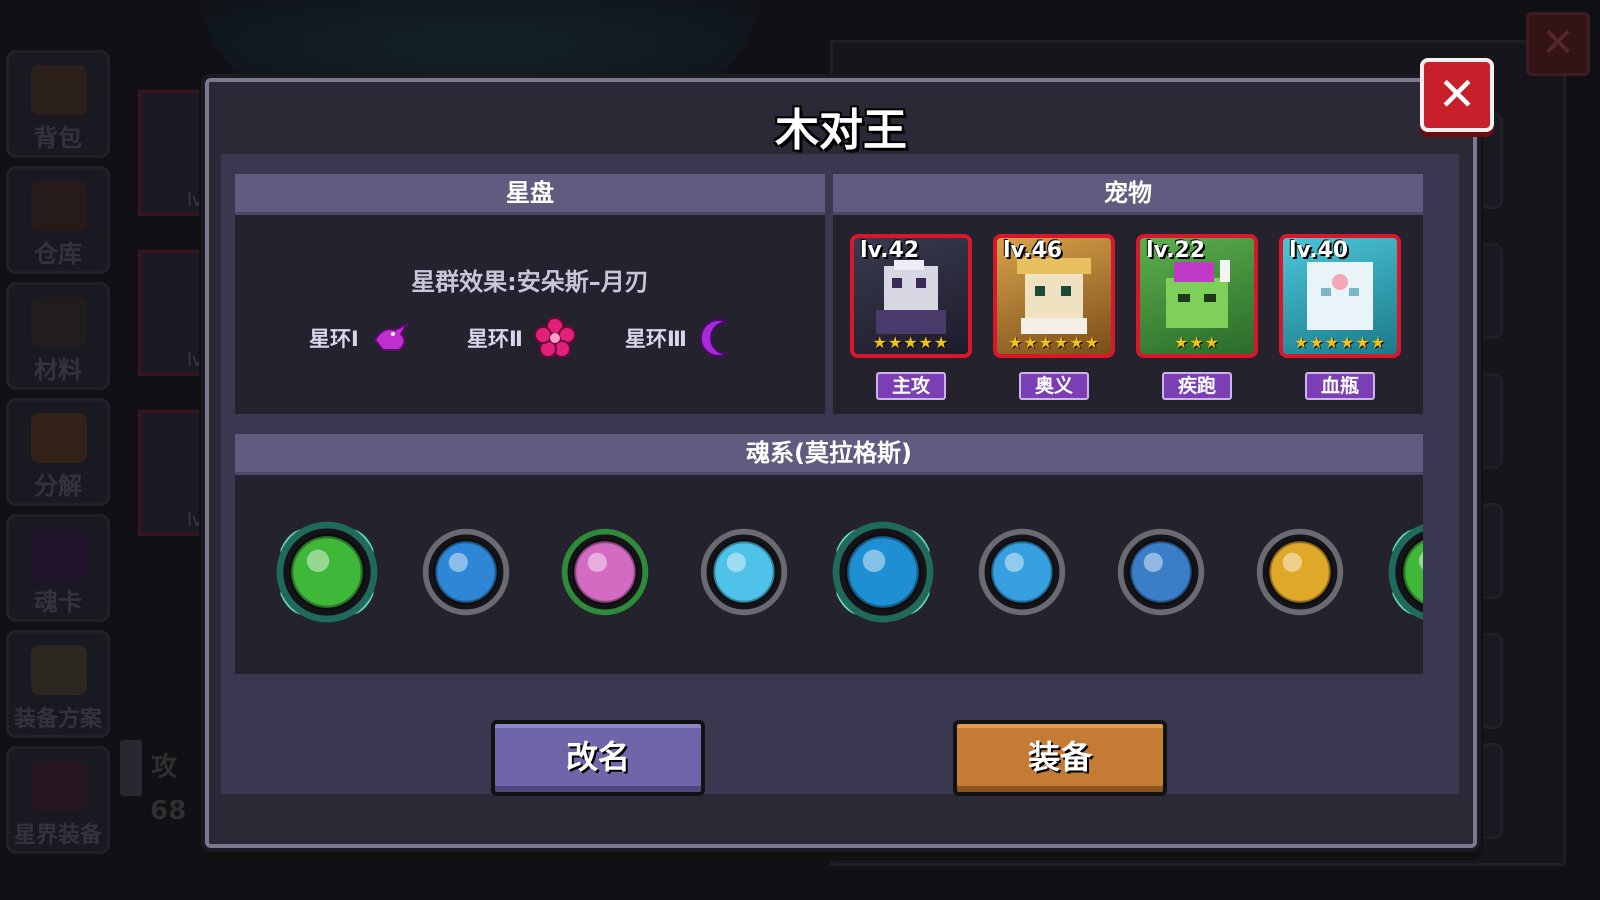  I want to click on star-disk-panel: 星盘 星群效果:安朵斯–月刃 星环Ⅰ 星环Ⅱ 星环Ⅲ, so click(530, 294).